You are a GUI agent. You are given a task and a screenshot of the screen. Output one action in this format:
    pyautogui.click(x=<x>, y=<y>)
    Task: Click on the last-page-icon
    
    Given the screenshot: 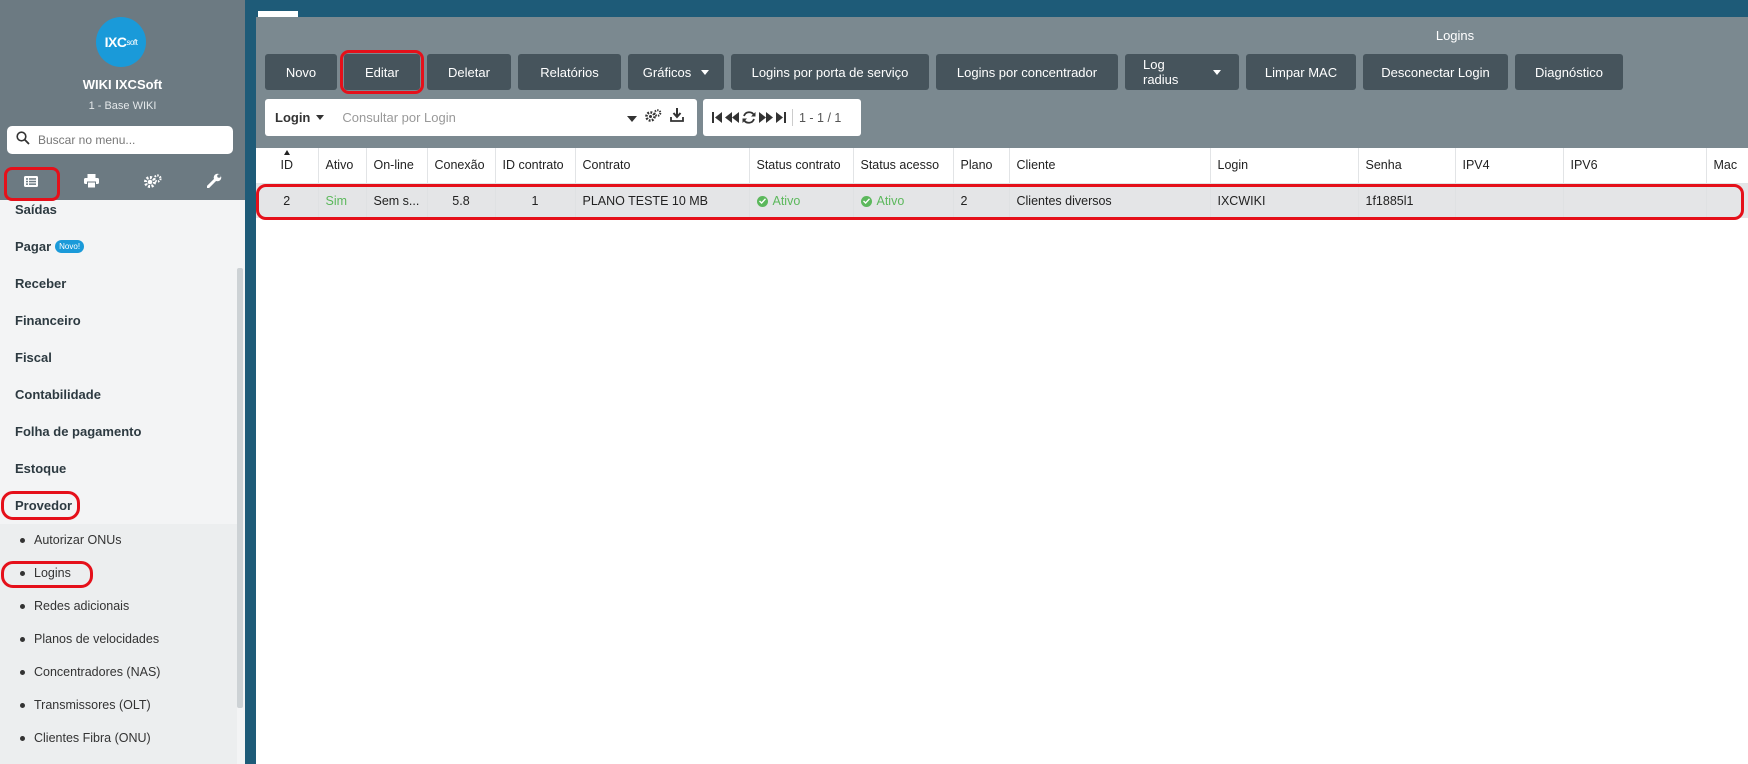 What is the action you would take?
    pyautogui.click(x=781, y=117)
    